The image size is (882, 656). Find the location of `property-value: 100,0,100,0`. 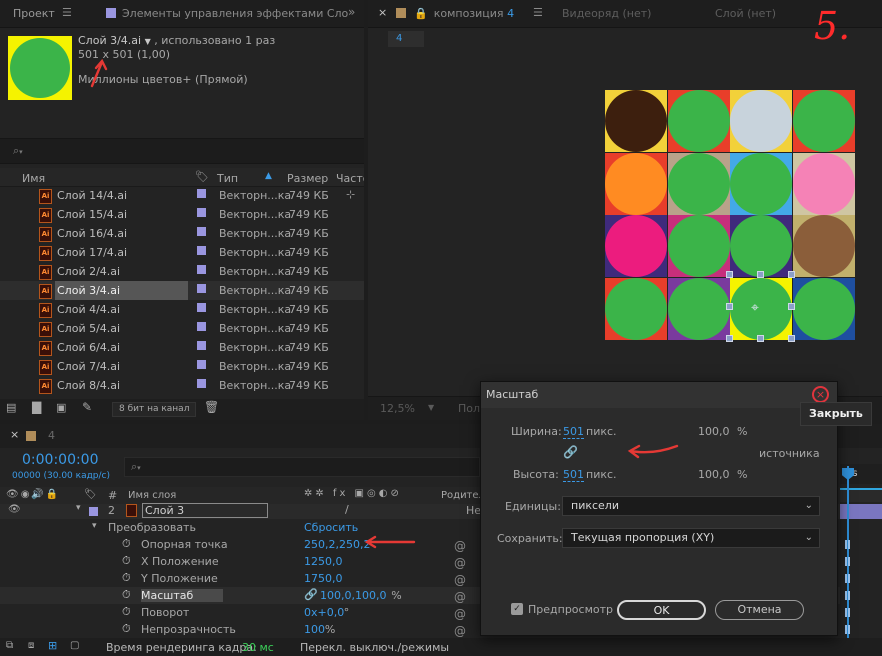

property-value: 100,0,100,0 is located at coordinates (353, 595).